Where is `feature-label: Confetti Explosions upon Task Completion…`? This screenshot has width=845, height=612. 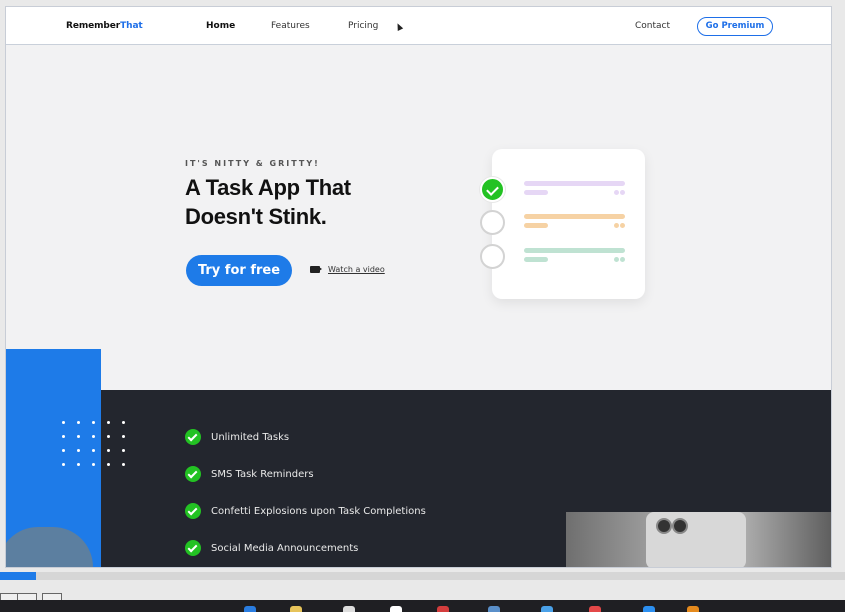 feature-label: Confetti Explosions upon Task Completion… is located at coordinates (318, 511).